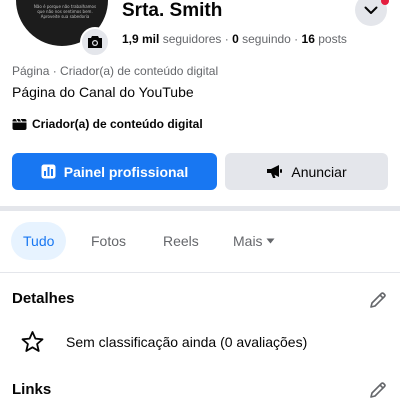 The width and height of the screenshot is (400, 400). Describe the element at coordinates (248, 241) in the screenshot. I see `tab-more-label: Mais` at that location.